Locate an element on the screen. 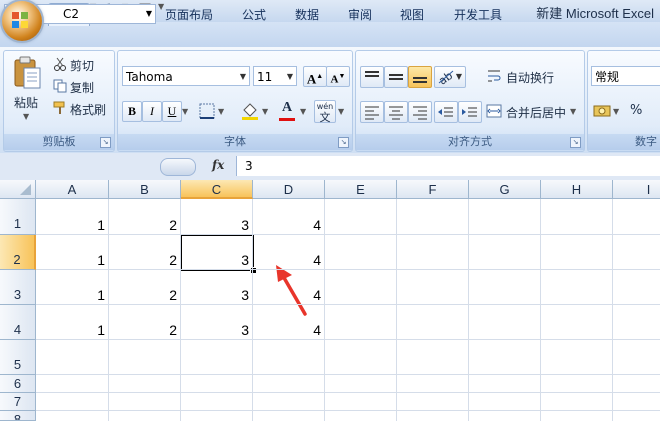 The width and height of the screenshot is (660, 421). tab-page-layout: 页面布局 is located at coordinates (189, 15).